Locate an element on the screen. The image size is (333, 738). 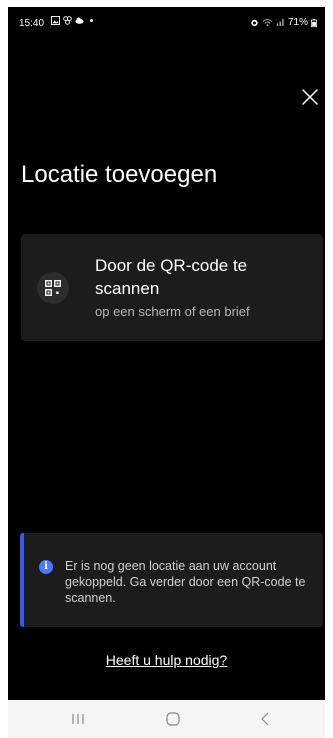
scan-qr-subtitle: op een scherm of een brief is located at coordinates (172, 311).